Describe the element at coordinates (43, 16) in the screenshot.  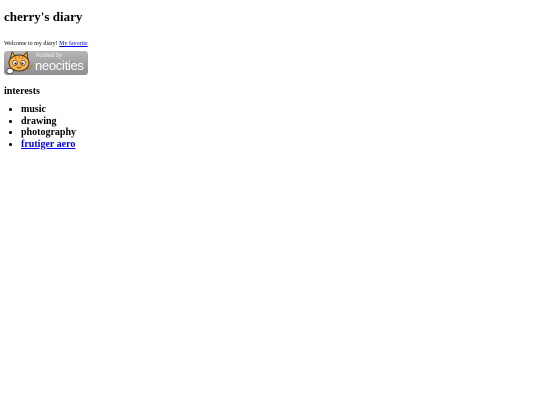
I see `page-title: cherry's diary` at that location.